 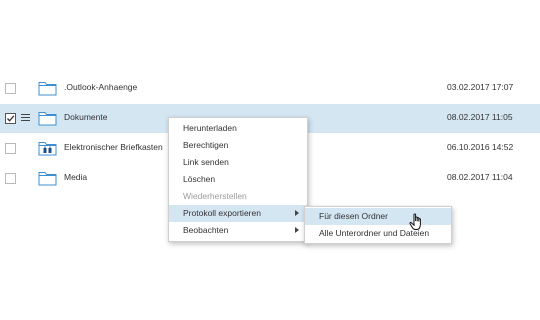 I want to click on file-date: 08.02.2017 11:04, so click(x=480, y=177).